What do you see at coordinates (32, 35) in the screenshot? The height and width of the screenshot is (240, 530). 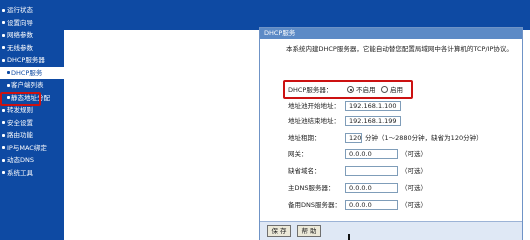 I see `sidebar-item-network: 网络参数` at bounding box center [32, 35].